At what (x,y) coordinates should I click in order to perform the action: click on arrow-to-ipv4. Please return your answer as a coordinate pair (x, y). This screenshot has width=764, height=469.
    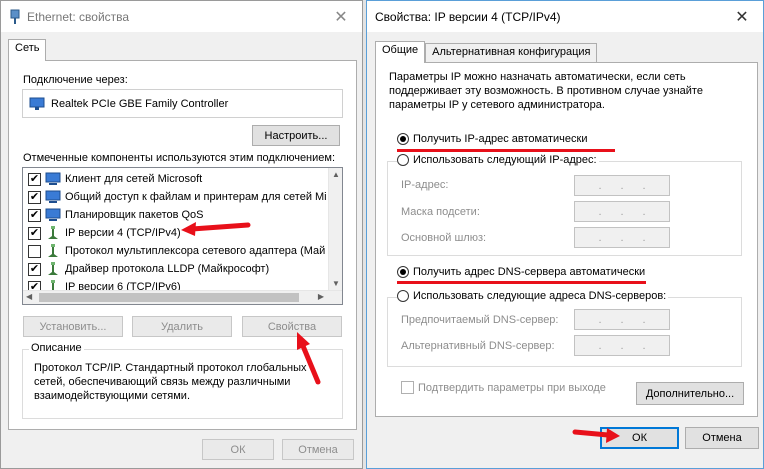
    Looking at the image, I should click on (216, 229).